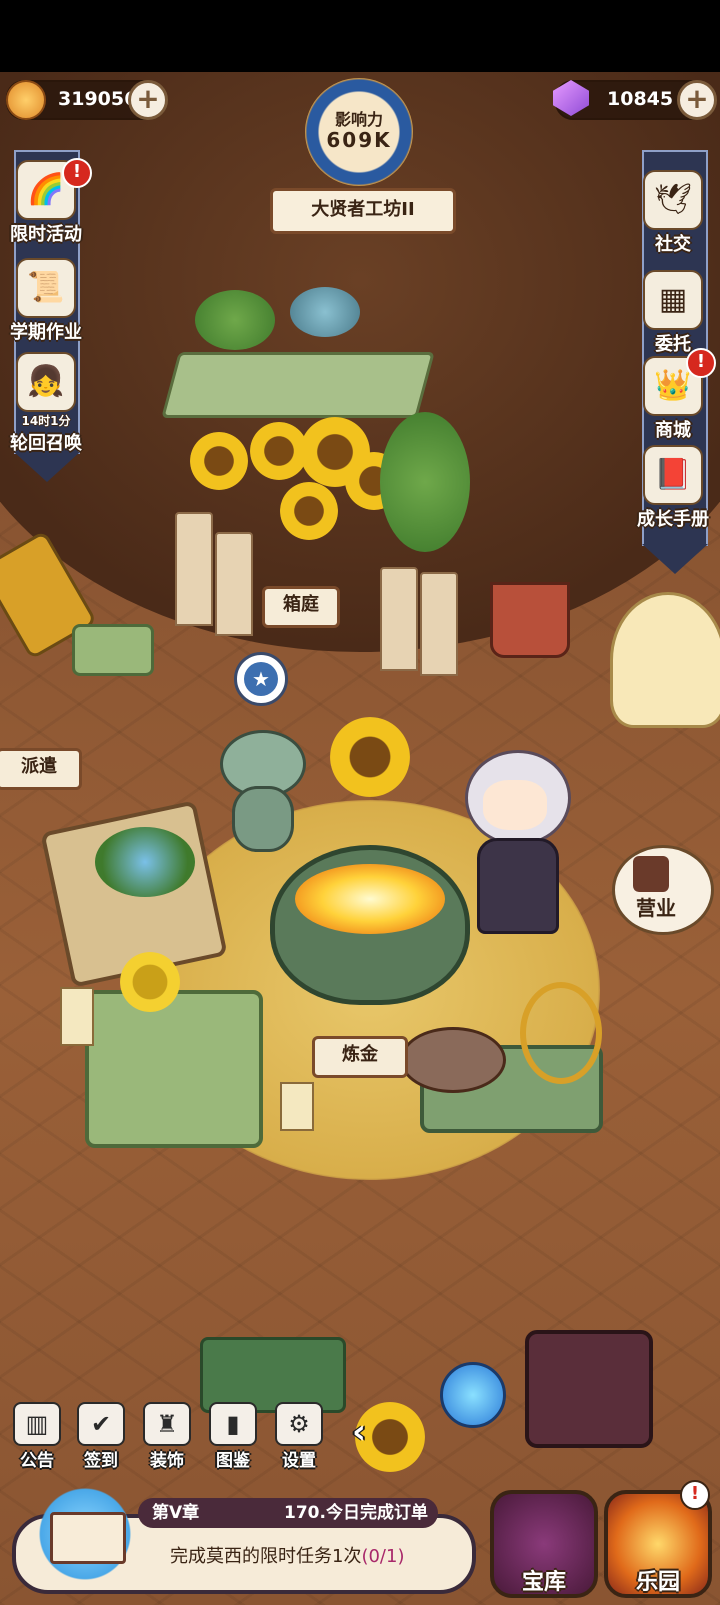 Image resolution: width=720 pixels, height=1605 pixels. I want to click on codex-icon: ▮, so click(233, 1424).